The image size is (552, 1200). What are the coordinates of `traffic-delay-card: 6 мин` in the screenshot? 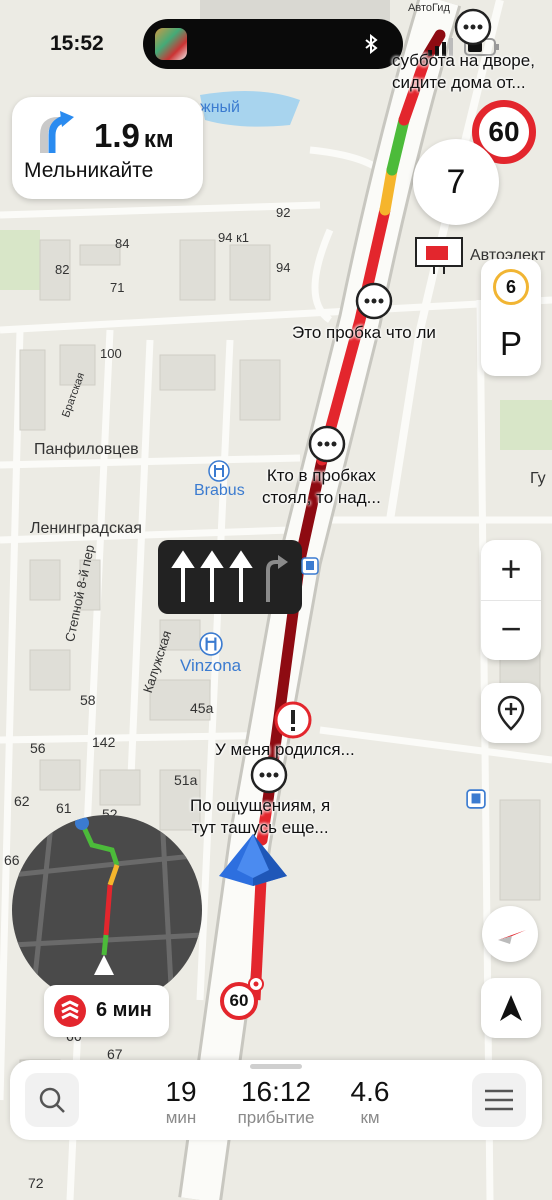 It's located at (106, 1011).